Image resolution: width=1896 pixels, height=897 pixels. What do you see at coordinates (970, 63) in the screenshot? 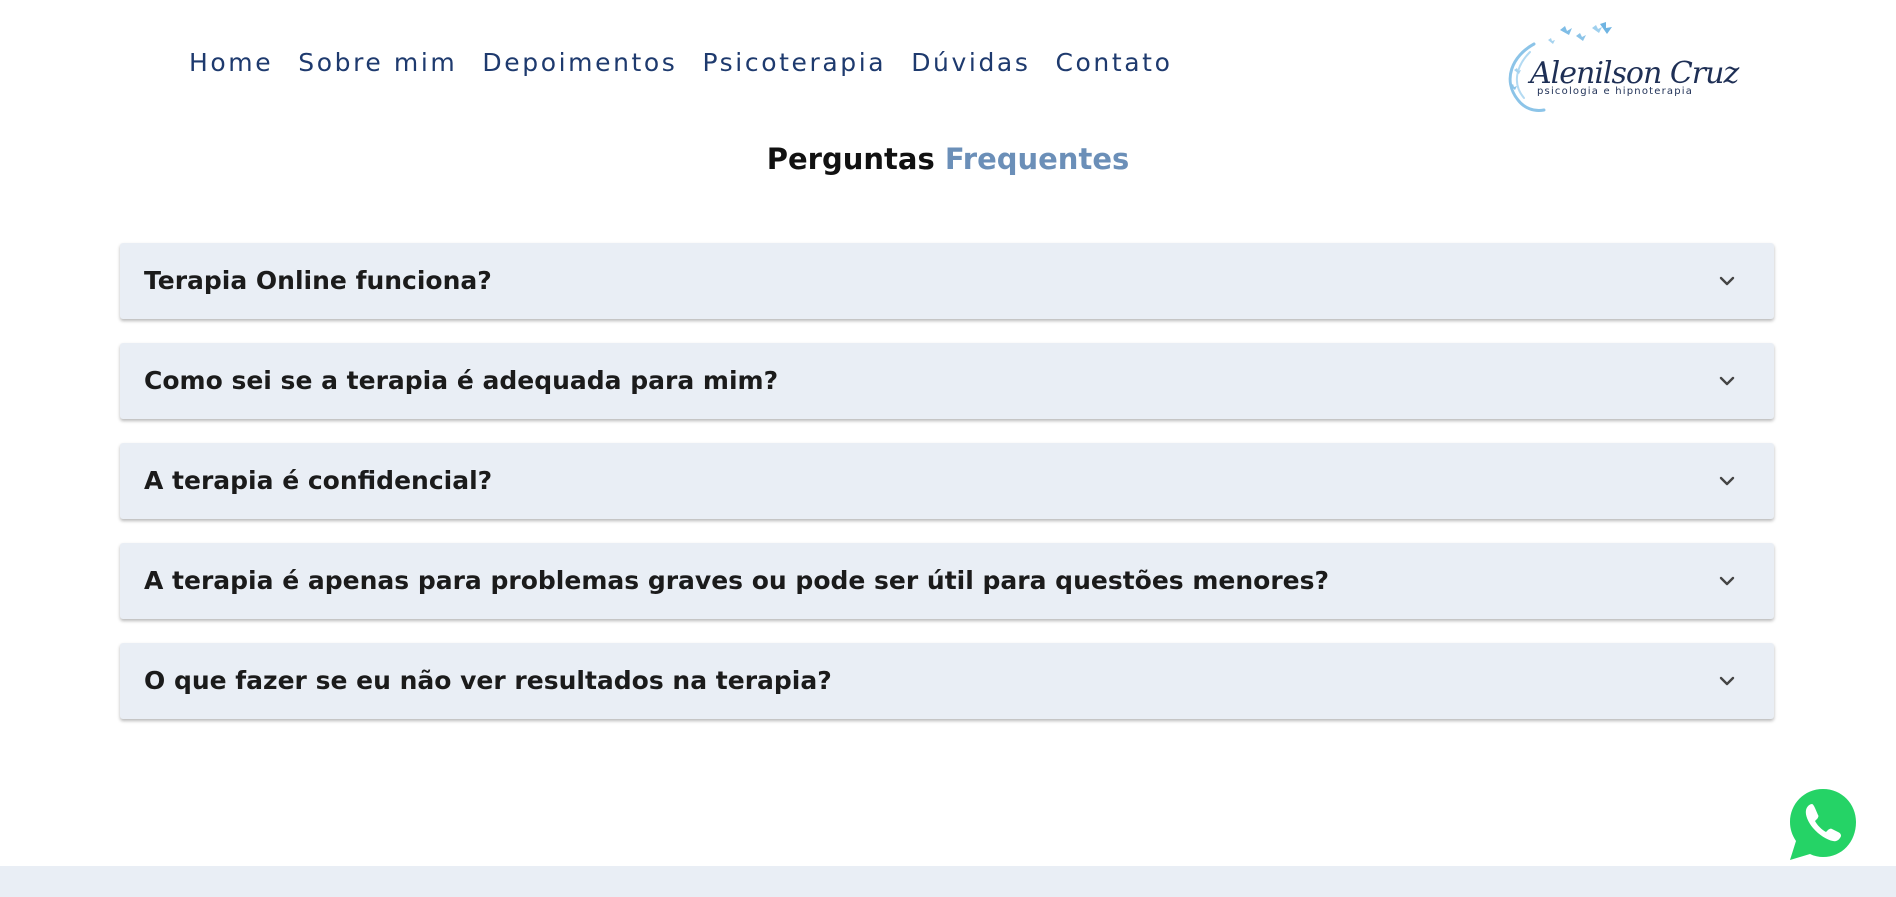
I see `nav-link-duvidas: Dúvidas` at bounding box center [970, 63].